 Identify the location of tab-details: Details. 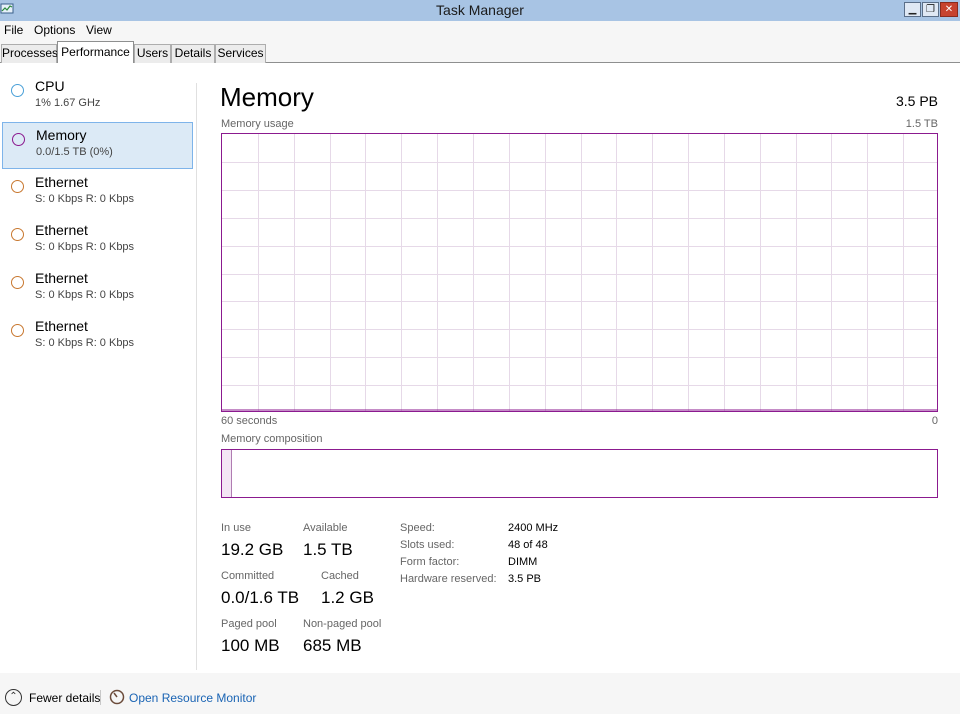
(193, 53).